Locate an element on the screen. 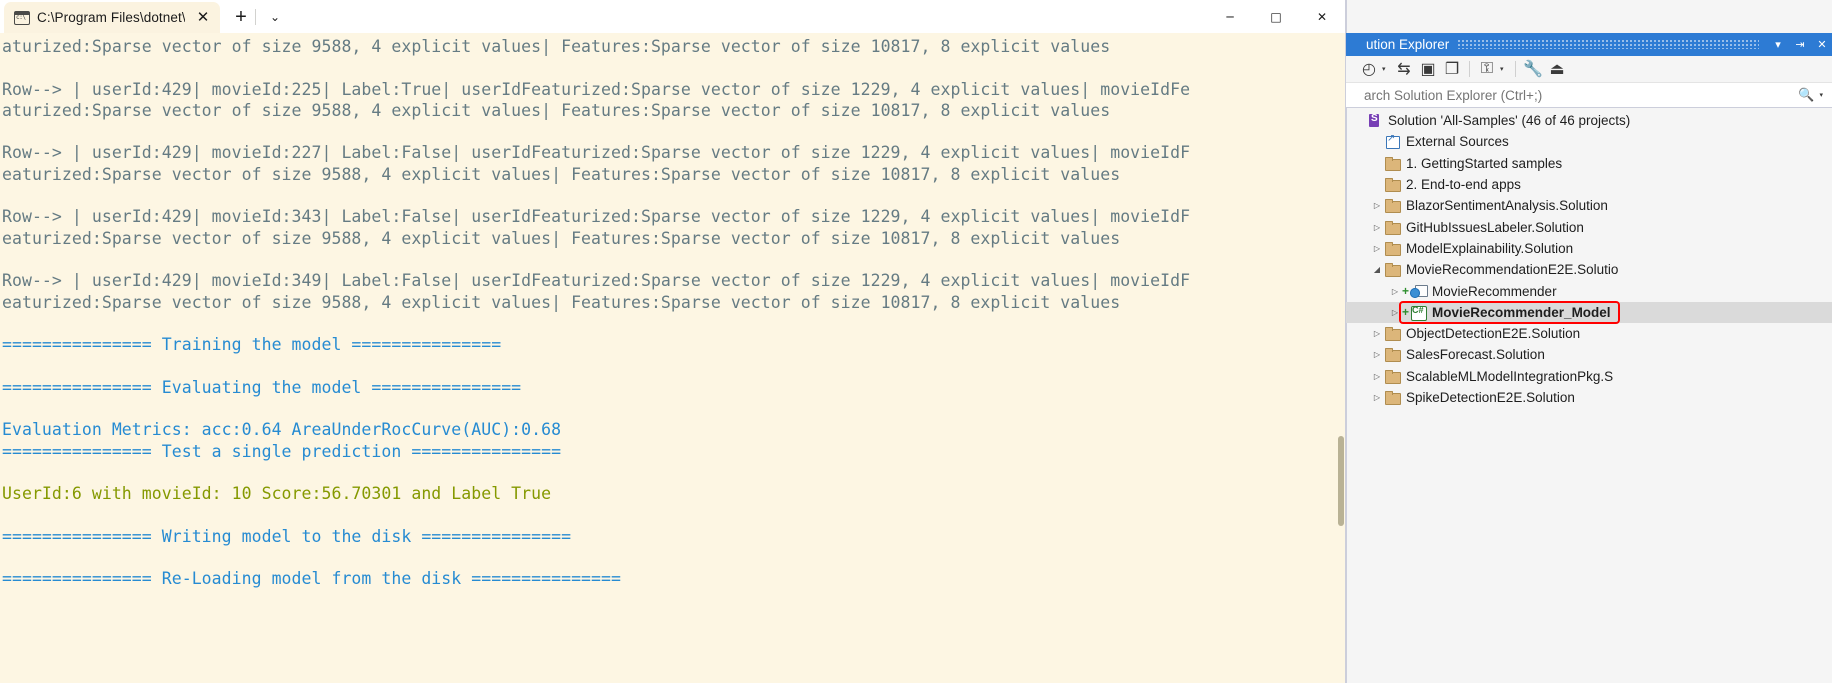 The width and height of the screenshot is (1832, 683). tree-item-label: SalesForecast.Solution is located at coordinates (1475, 355).